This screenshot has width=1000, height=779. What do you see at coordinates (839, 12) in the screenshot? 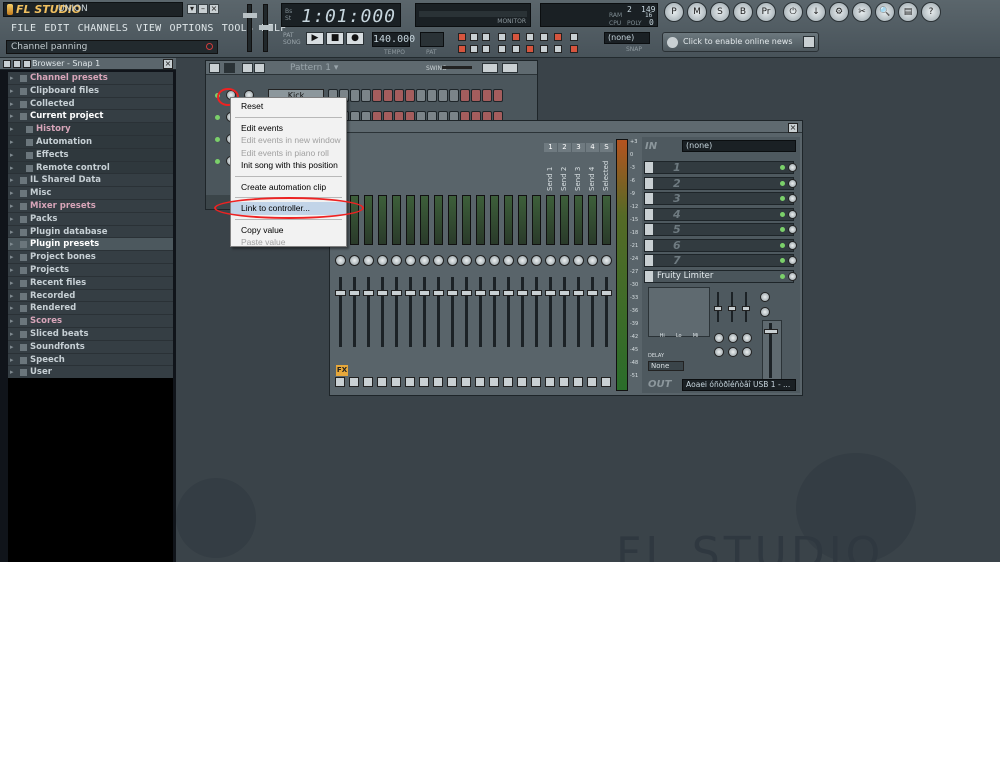
I see `settings-button: ⚙` at bounding box center [839, 12].